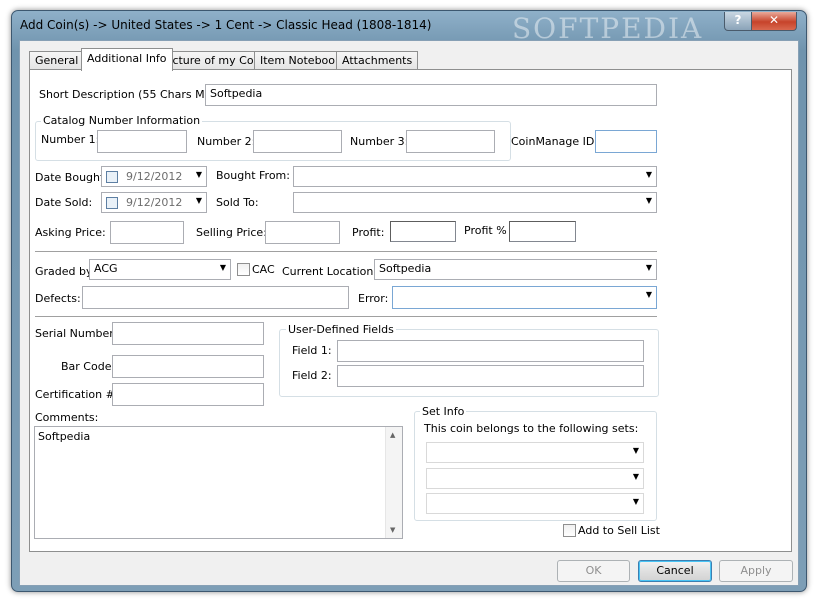 This screenshot has width=826, height=613. Describe the element at coordinates (490, 376) in the screenshot. I see `field2-input` at that location.